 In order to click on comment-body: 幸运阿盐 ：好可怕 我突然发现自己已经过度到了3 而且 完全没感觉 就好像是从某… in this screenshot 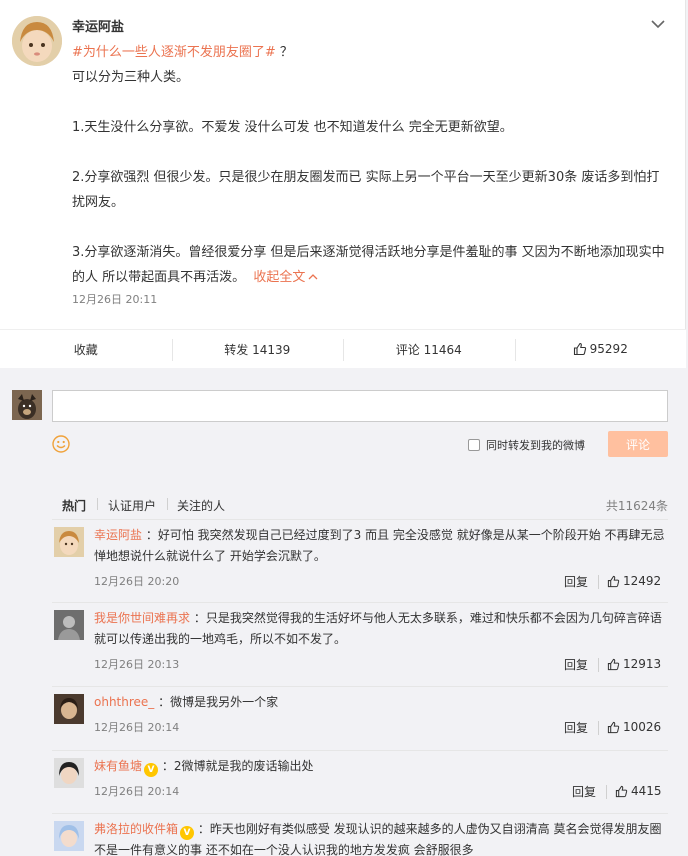, I will do `click(379, 545)`.